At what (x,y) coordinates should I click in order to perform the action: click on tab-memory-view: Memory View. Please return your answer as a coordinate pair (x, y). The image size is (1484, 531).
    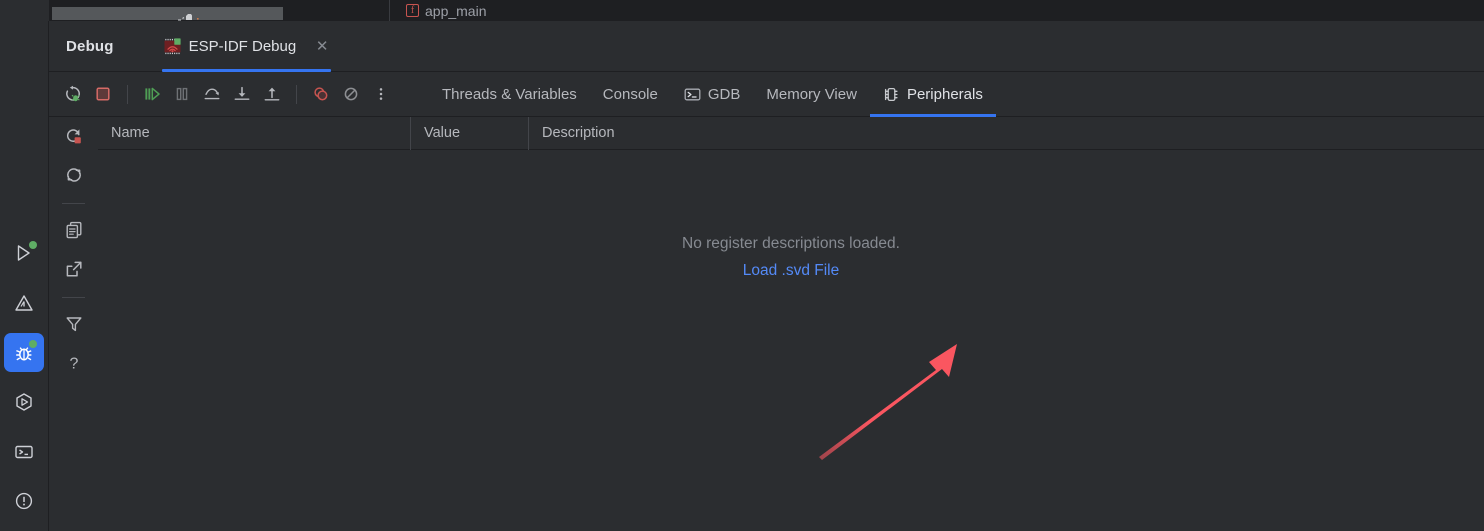
    Looking at the image, I should click on (811, 94).